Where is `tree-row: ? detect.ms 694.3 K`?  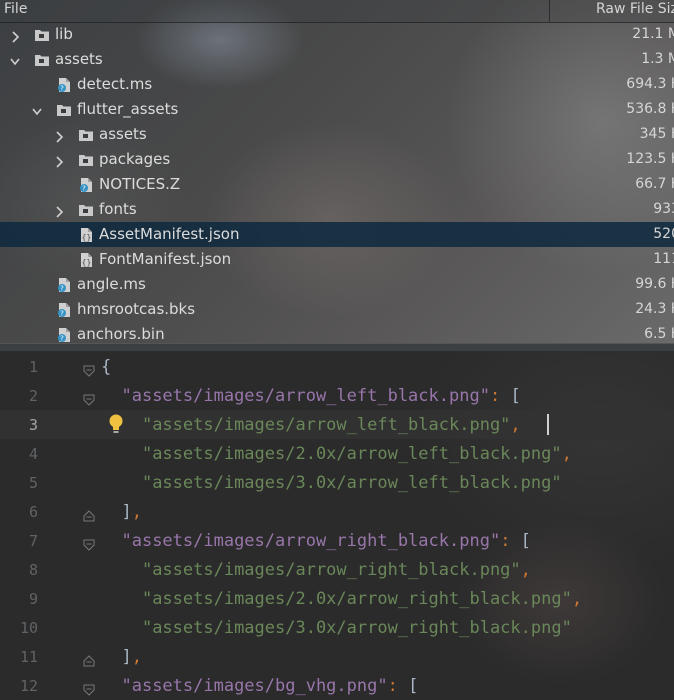 tree-row: ? detect.ms 694.3 K is located at coordinates (337, 84).